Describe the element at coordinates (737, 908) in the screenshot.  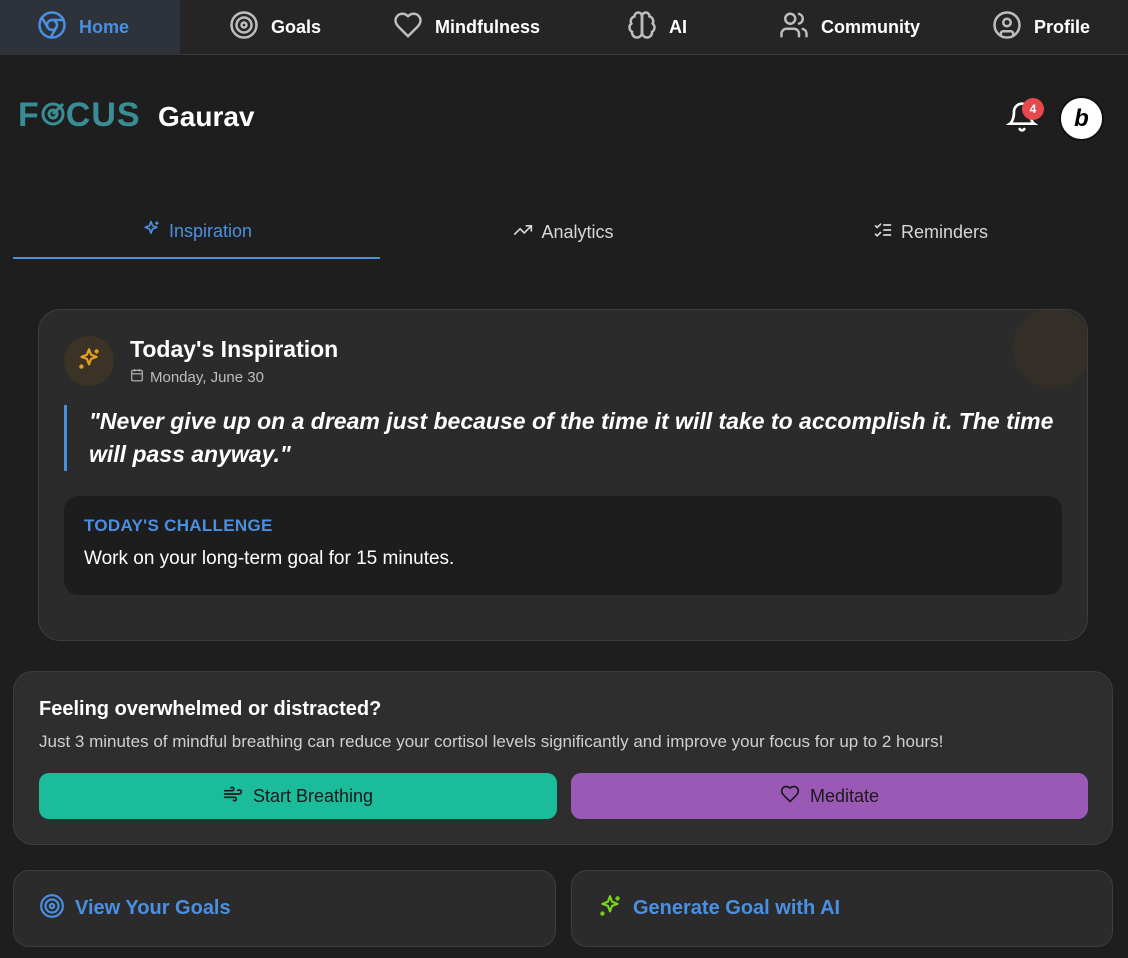
I see `generate-goal-ai-label: Generate Goal with AI` at that location.